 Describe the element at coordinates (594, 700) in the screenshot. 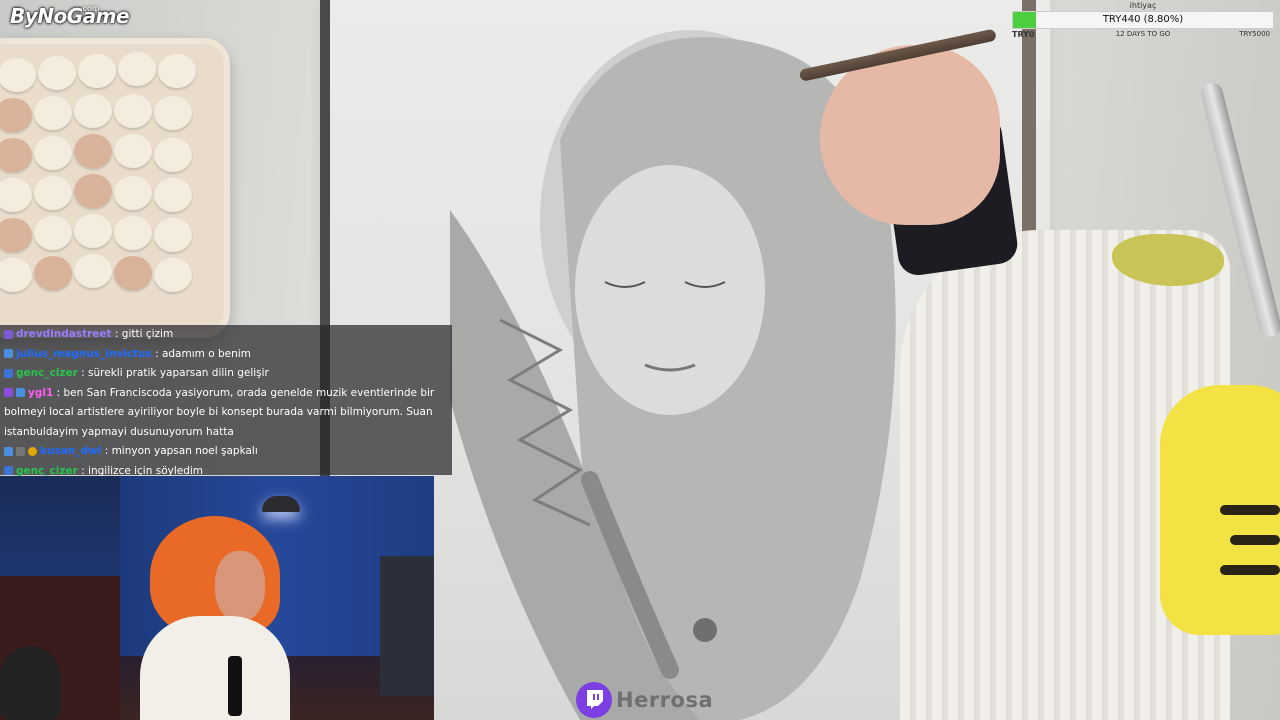

I see `twitch-icon` at that location.